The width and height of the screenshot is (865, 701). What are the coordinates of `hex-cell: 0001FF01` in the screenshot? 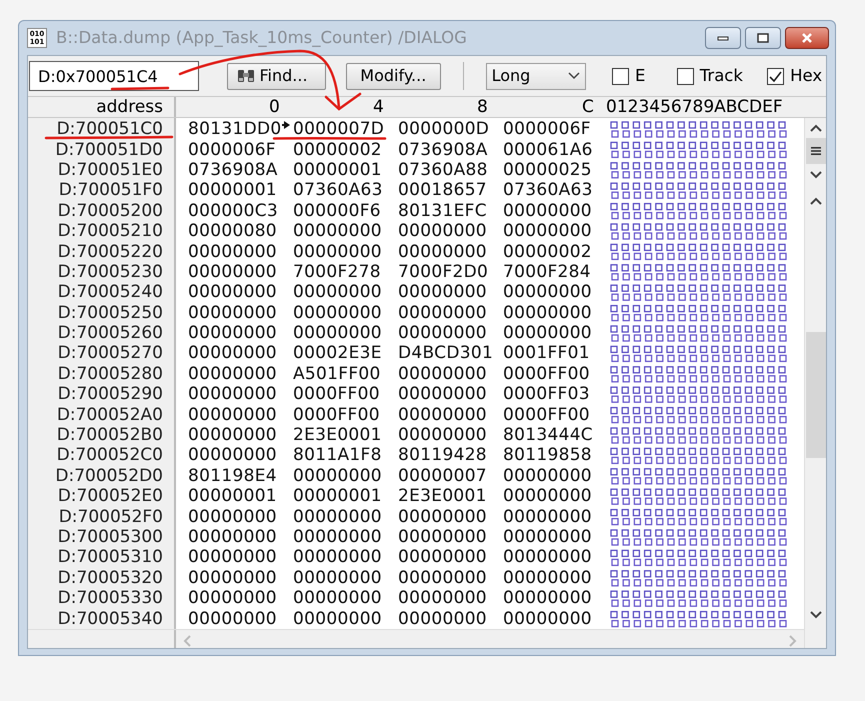 It's located at (546, 353).